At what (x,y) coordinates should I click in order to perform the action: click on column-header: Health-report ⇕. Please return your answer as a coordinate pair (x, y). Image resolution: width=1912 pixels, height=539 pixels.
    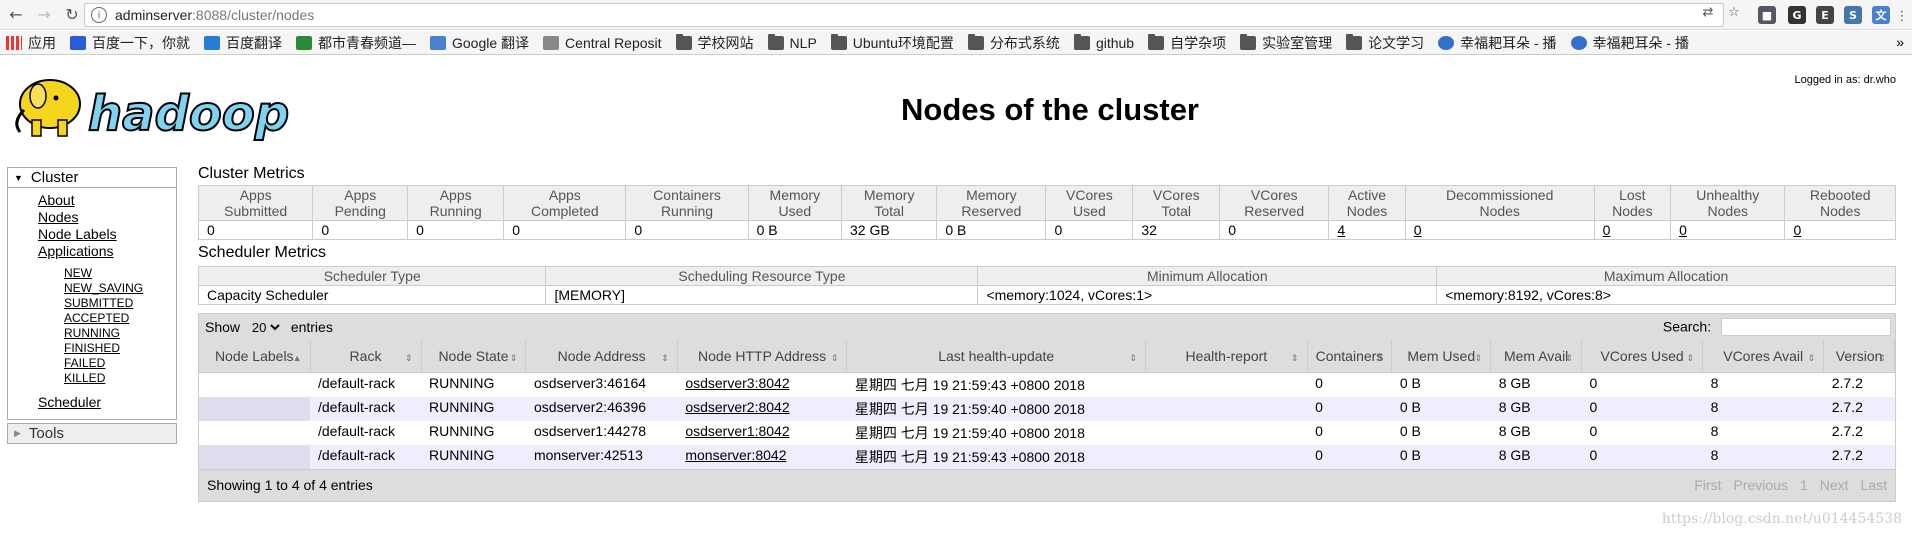
    Looking at the image, I should click on (1226, 356).